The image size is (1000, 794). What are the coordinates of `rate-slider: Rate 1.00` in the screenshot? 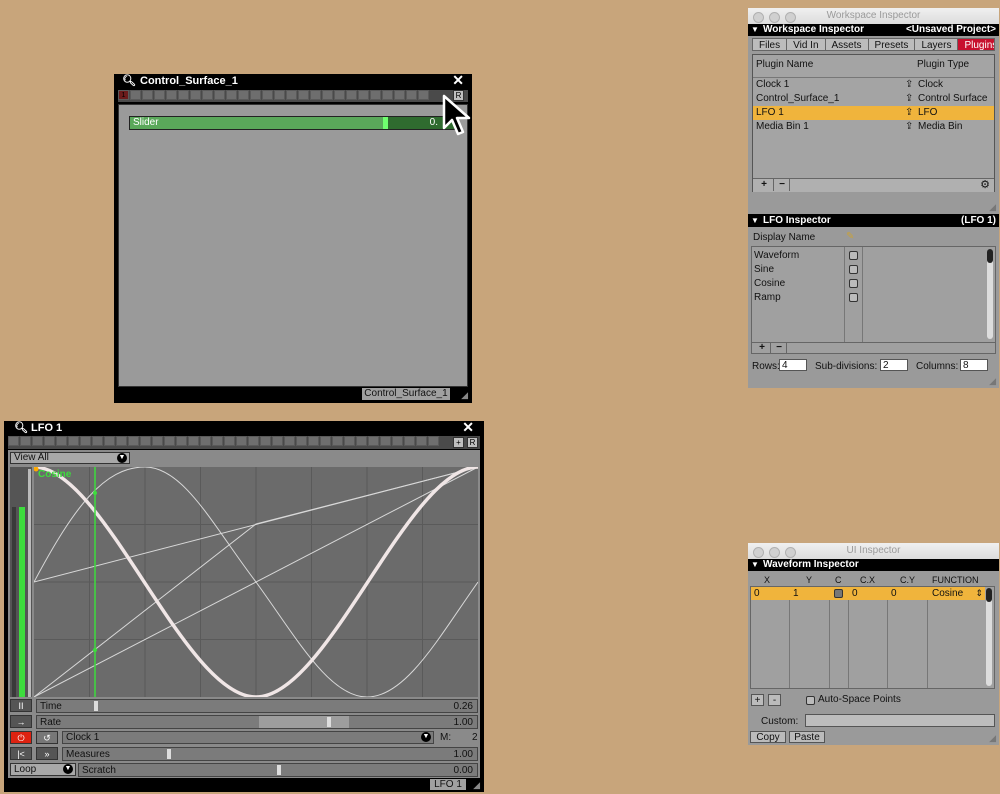 It's located at (257, 722).